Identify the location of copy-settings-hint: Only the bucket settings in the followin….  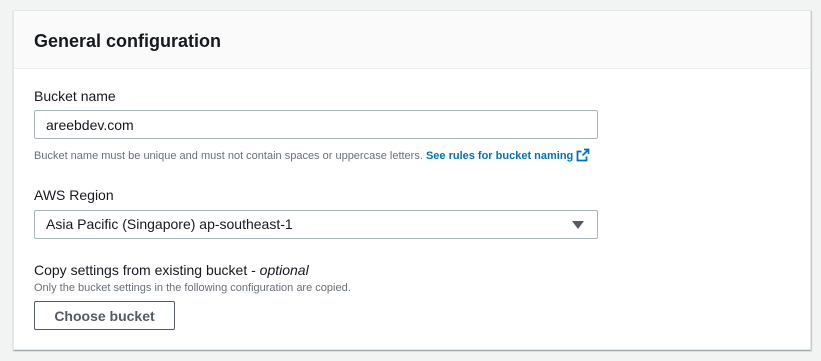
(192, 288).